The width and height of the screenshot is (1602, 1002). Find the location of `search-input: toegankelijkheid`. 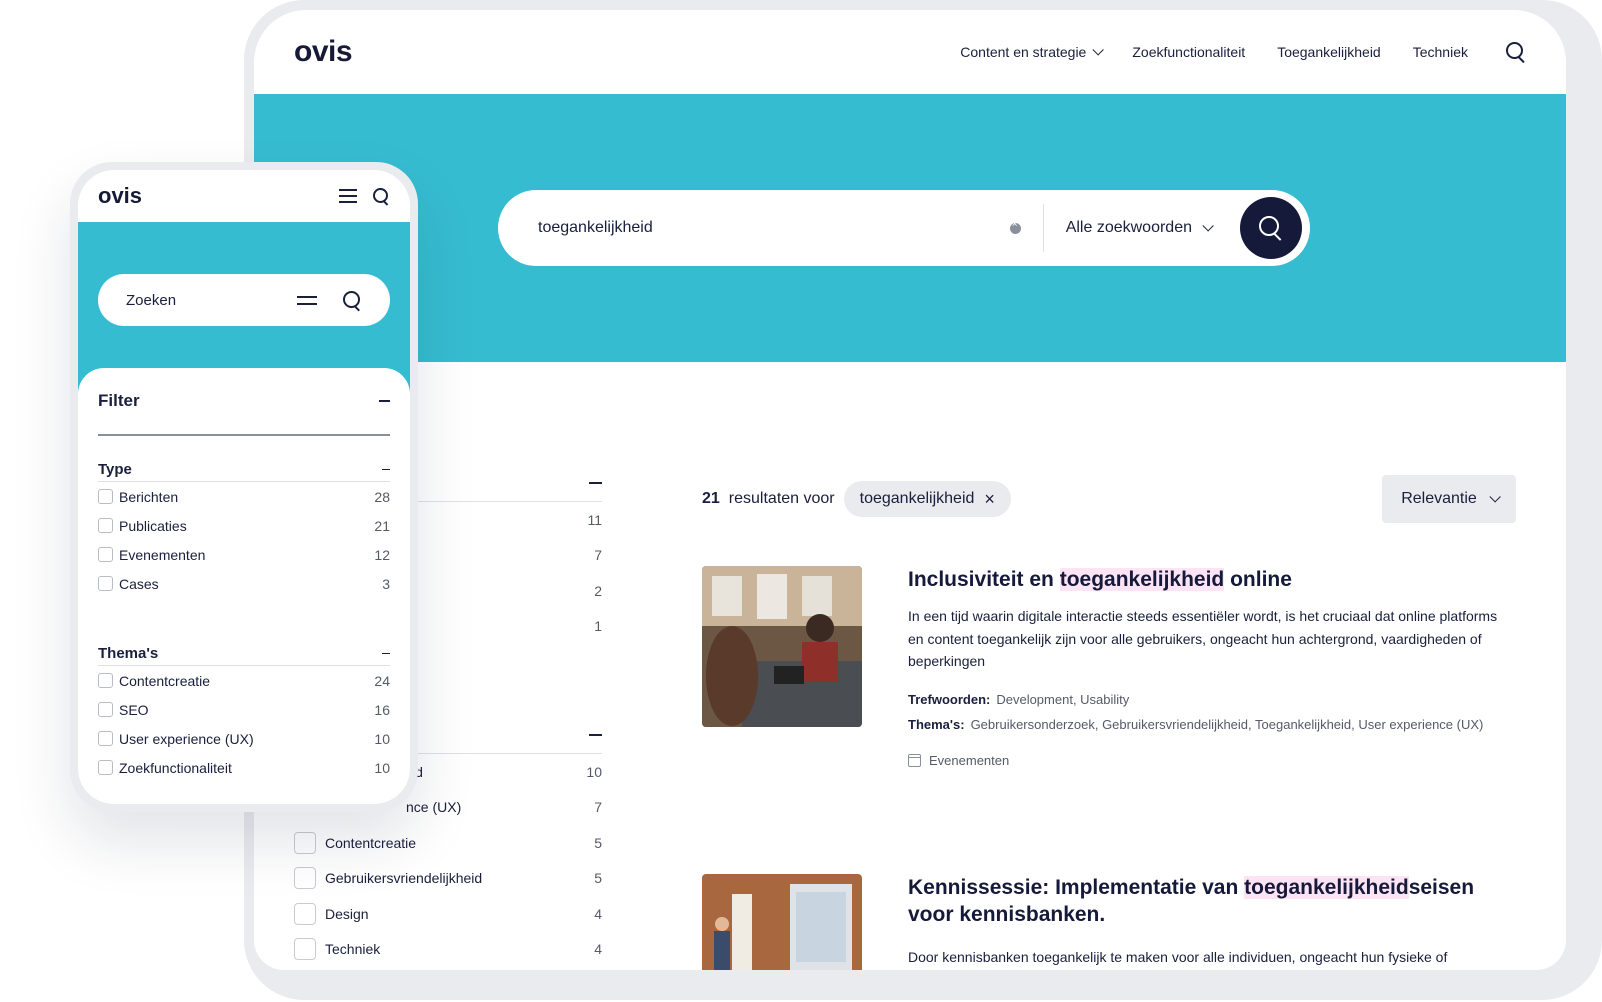

search-input: toegankelijkheid is located at coordinates (754, 228).